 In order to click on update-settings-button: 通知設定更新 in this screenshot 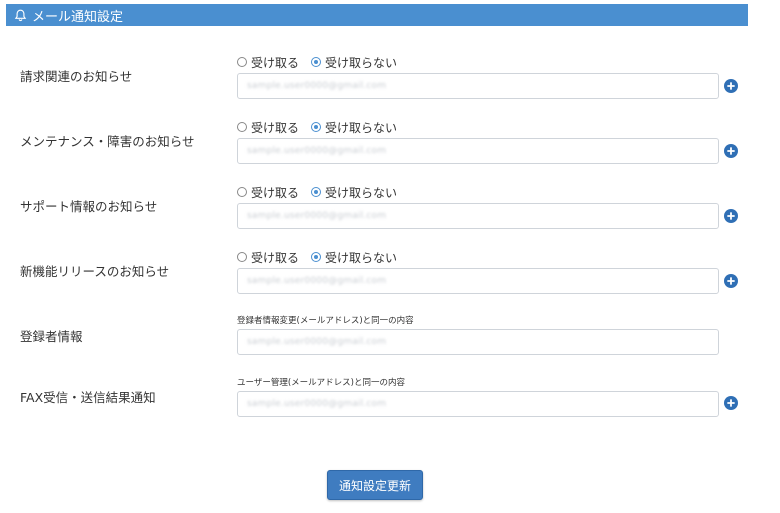, I will do `click(375, 485)`.